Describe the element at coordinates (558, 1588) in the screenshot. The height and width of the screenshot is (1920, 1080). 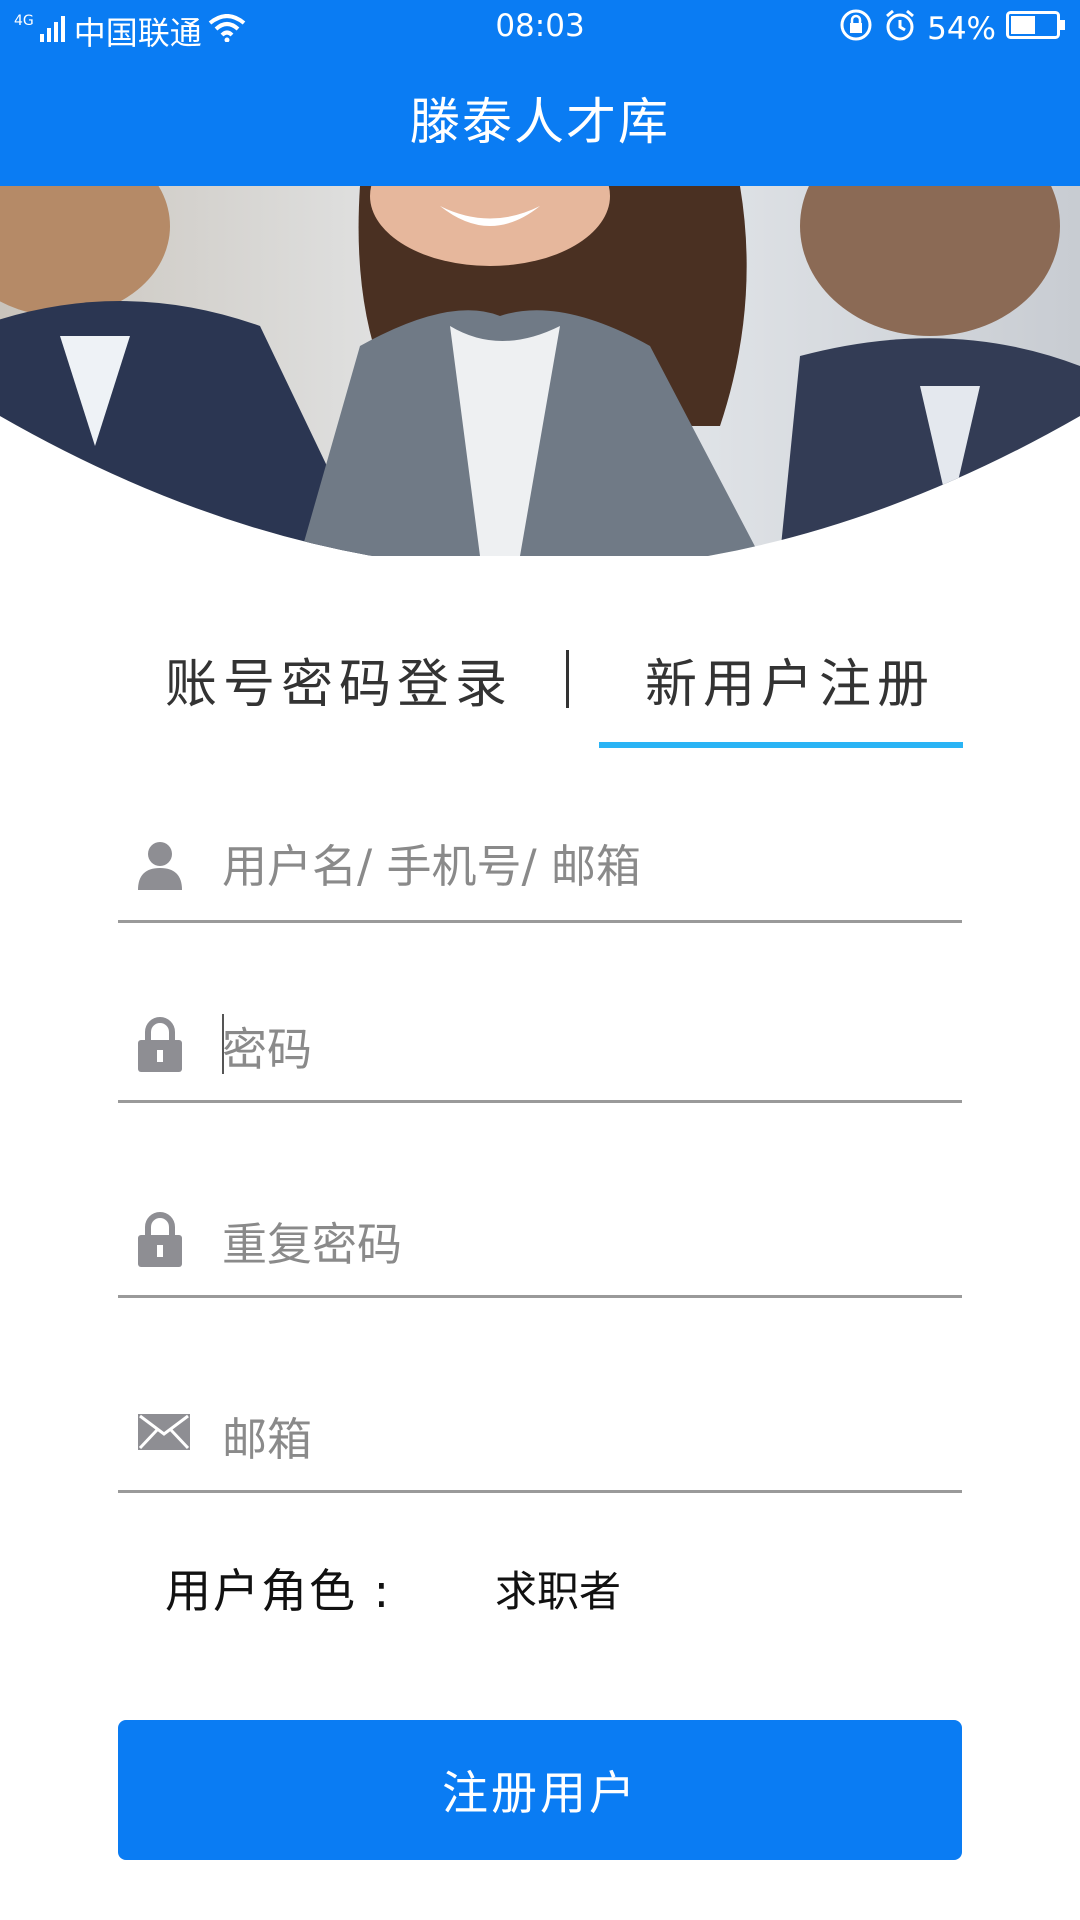
I see `user-role-selector: 求职者` at that location.